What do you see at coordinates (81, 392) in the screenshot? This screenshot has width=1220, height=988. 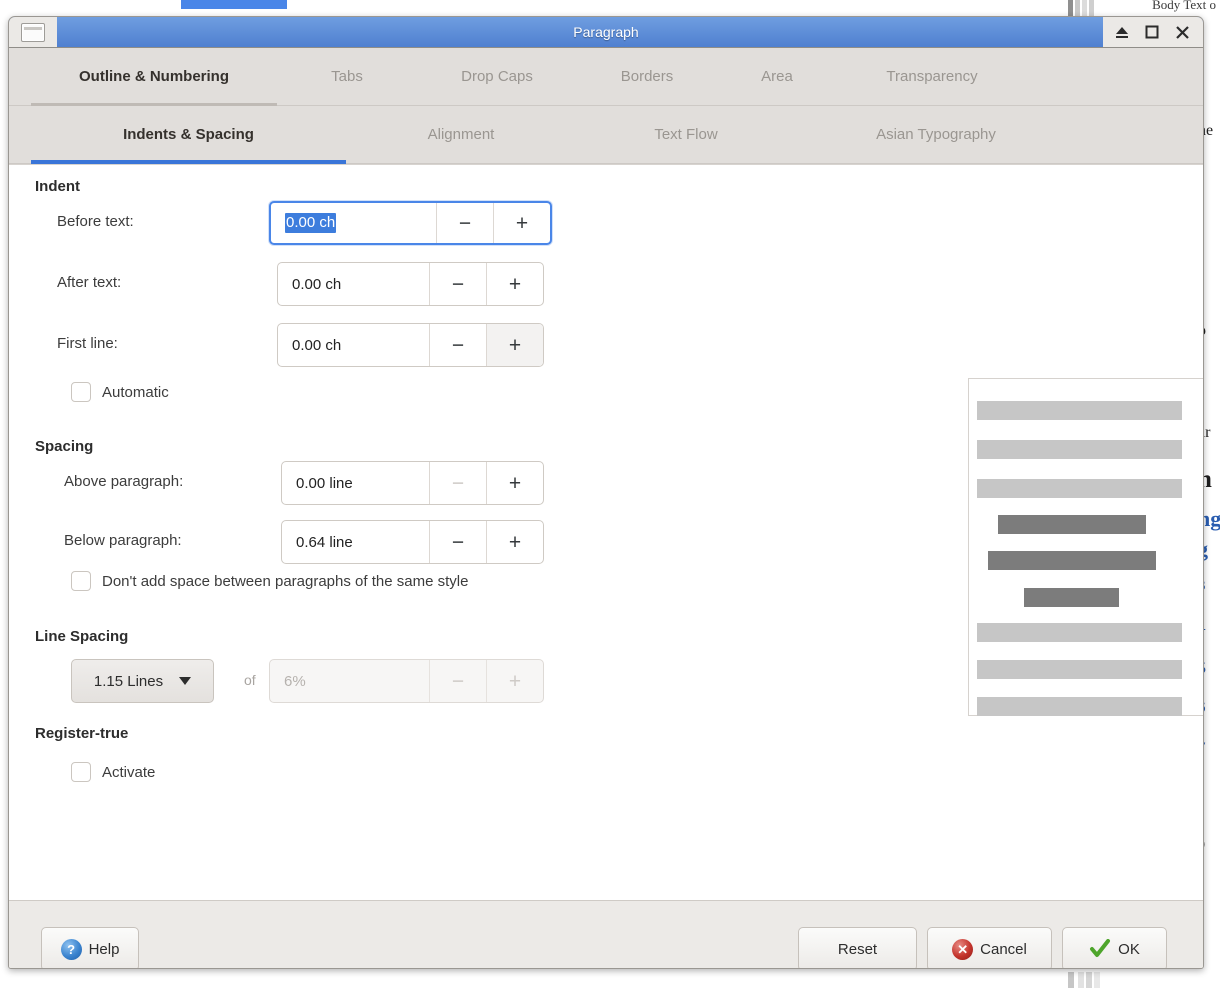 I see `automatic-checkbox` at bounding box center [81, 392].